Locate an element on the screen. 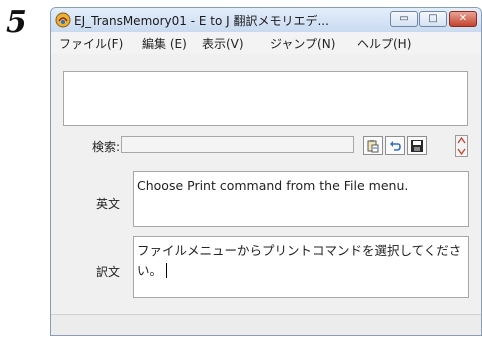  japanese-text-field: ファイルメニューからプリントコマンドを選択してください。 is located at coordinates (301, 267).